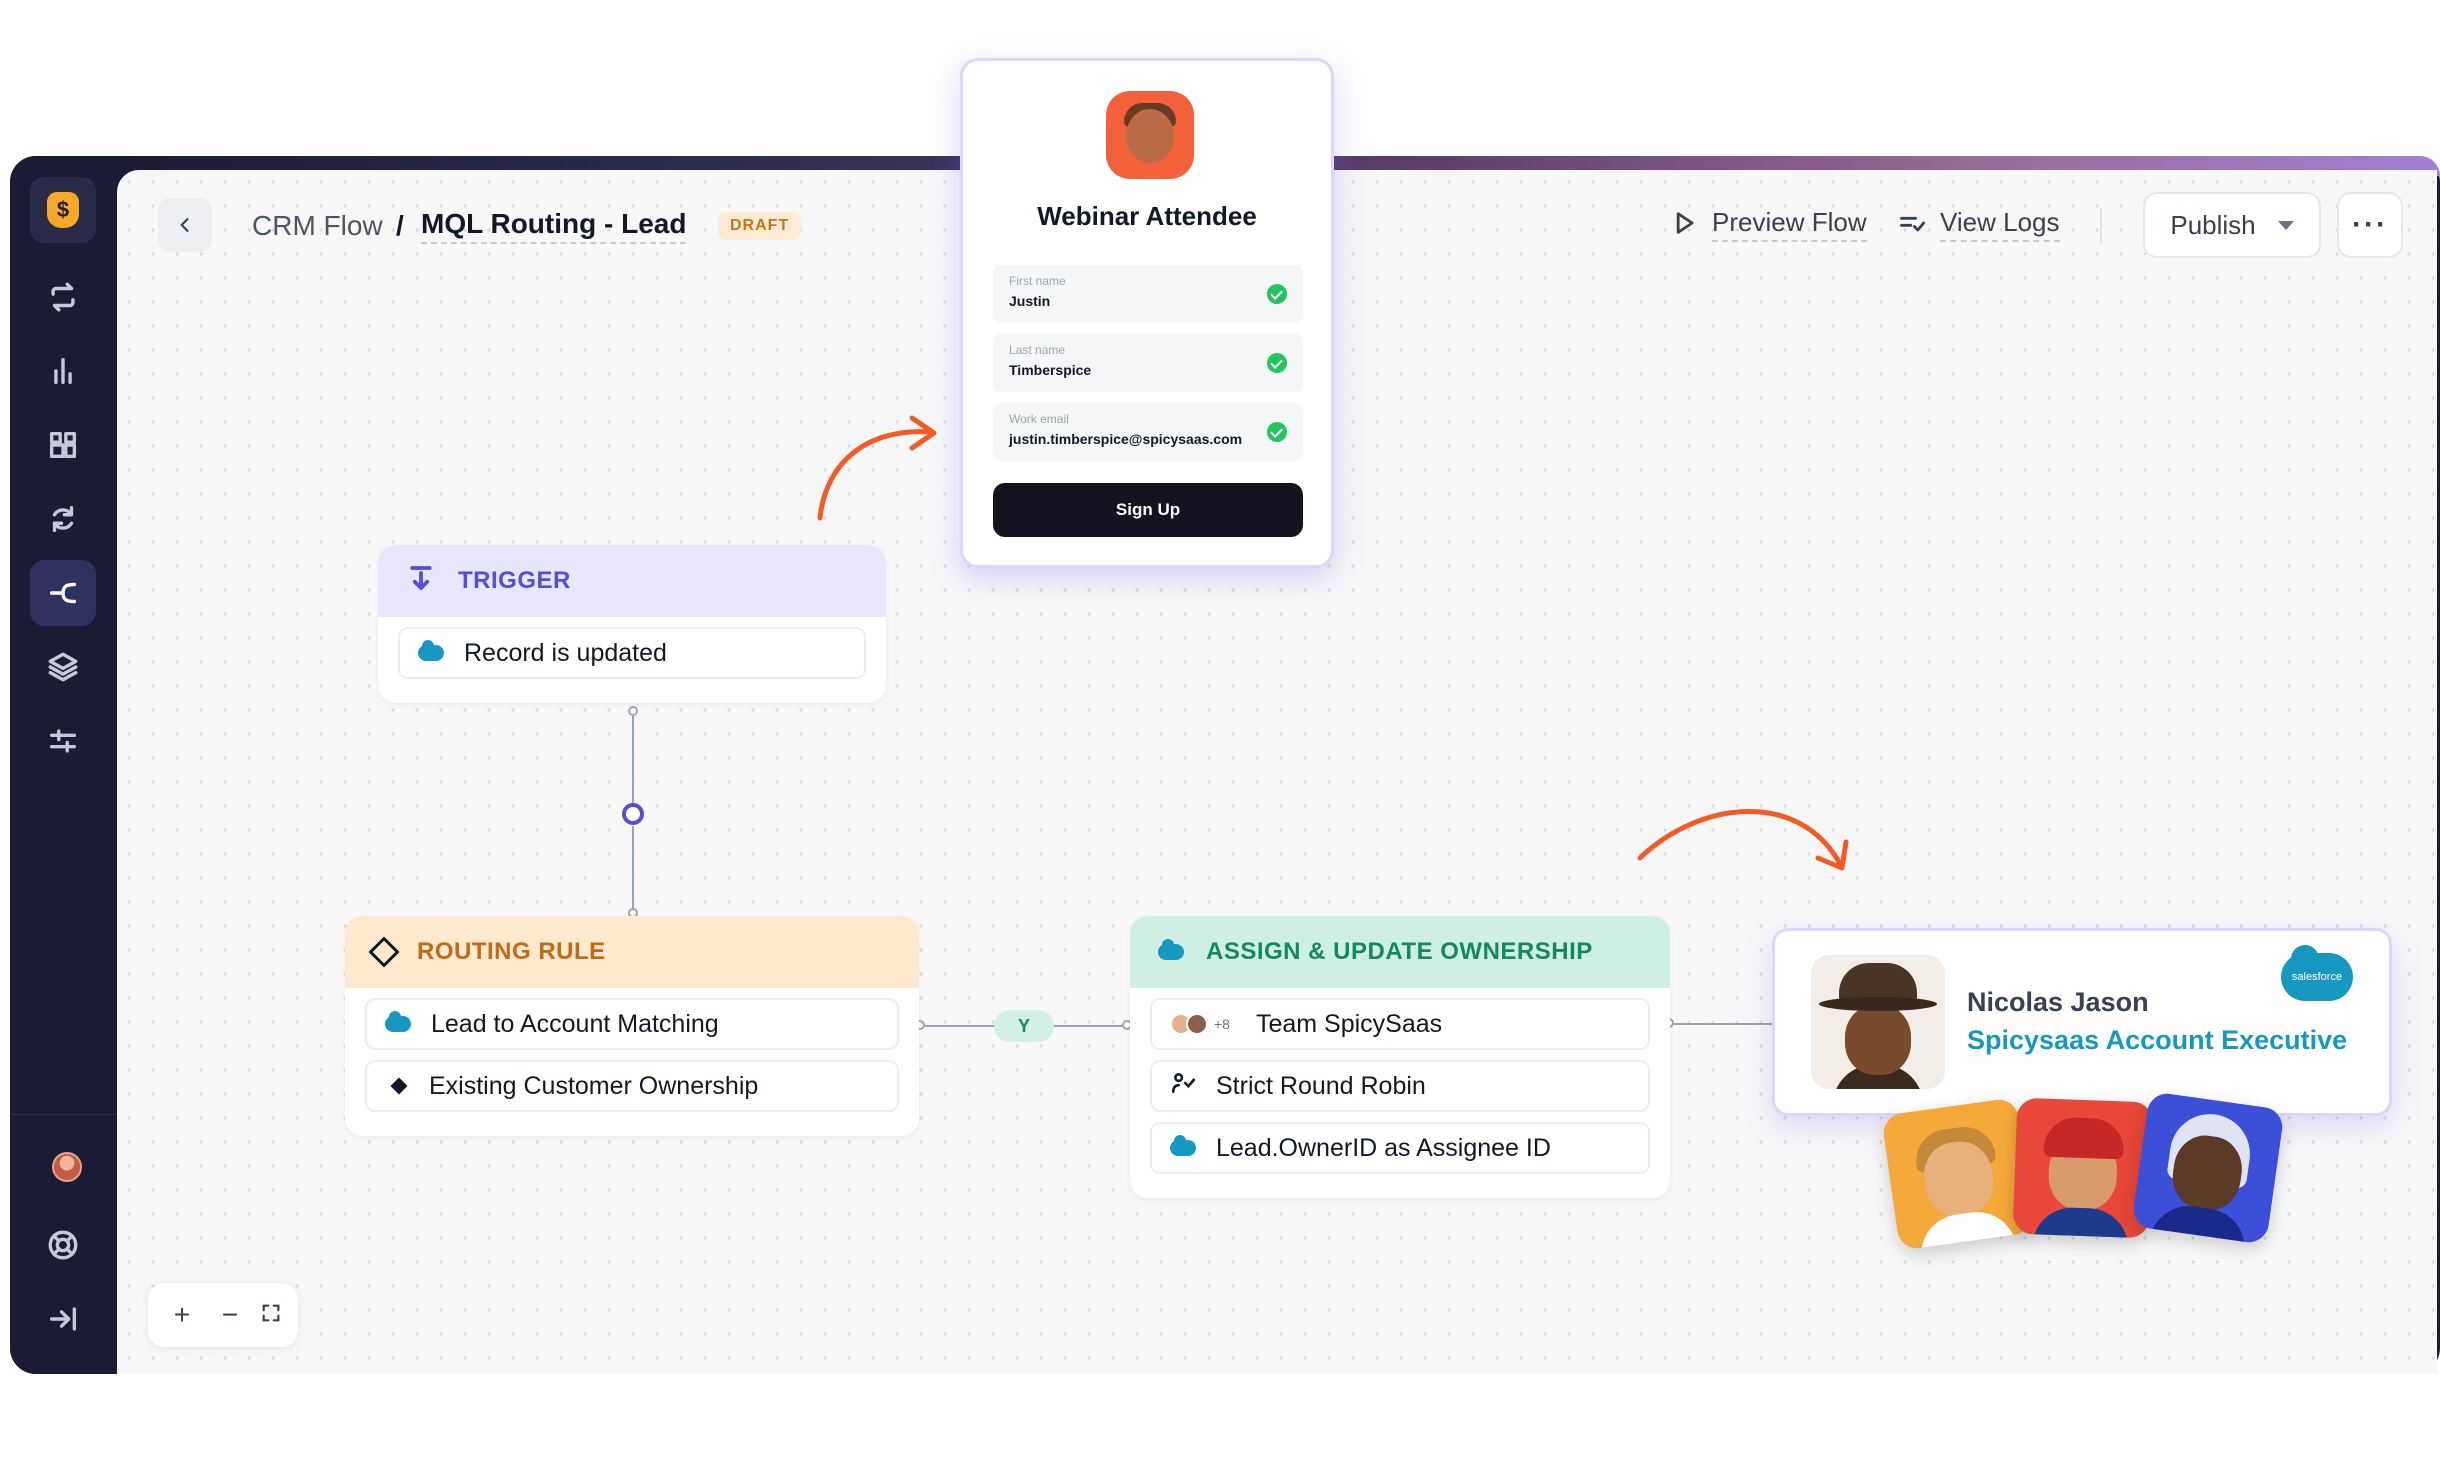 This screenshot has height=1480, width=2440. I want to click on salesforce-logo: salesforce, so click(2317, 973).